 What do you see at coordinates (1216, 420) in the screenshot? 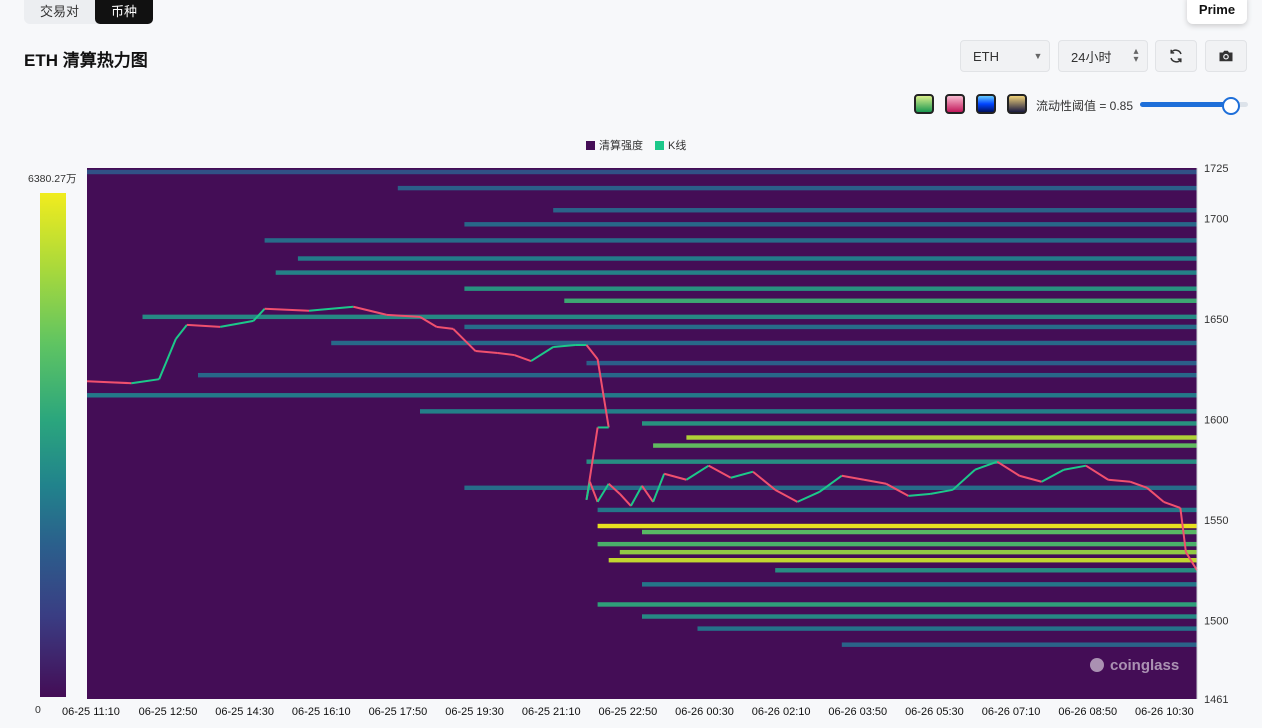
I see `y-tick-label: 1600` at bounding box center [1216, 420].